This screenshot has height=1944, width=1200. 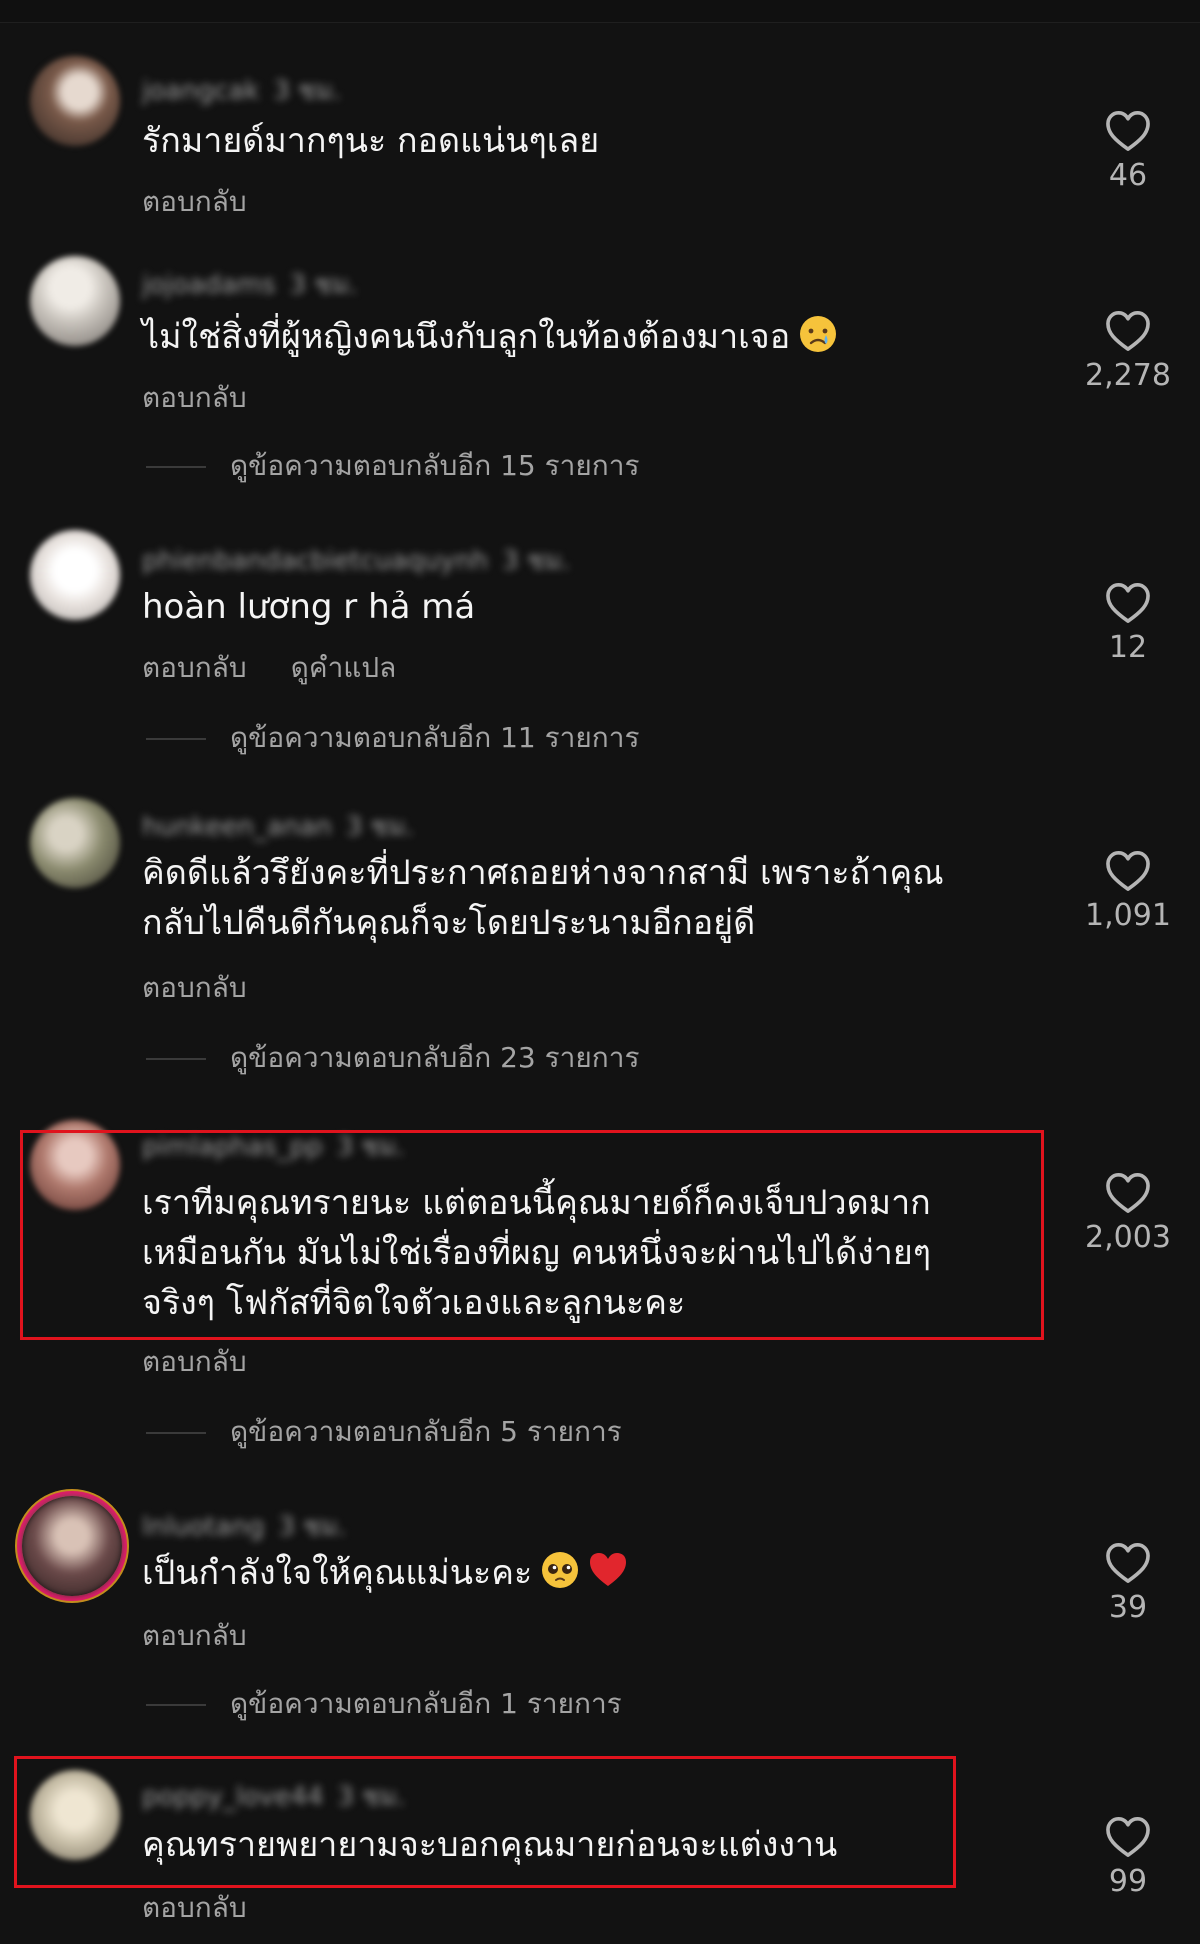 What do you see at coordinates (560, 1570) in the screenshot?
I see `pleading-face-emoji` at bounding box center [560, 1570].